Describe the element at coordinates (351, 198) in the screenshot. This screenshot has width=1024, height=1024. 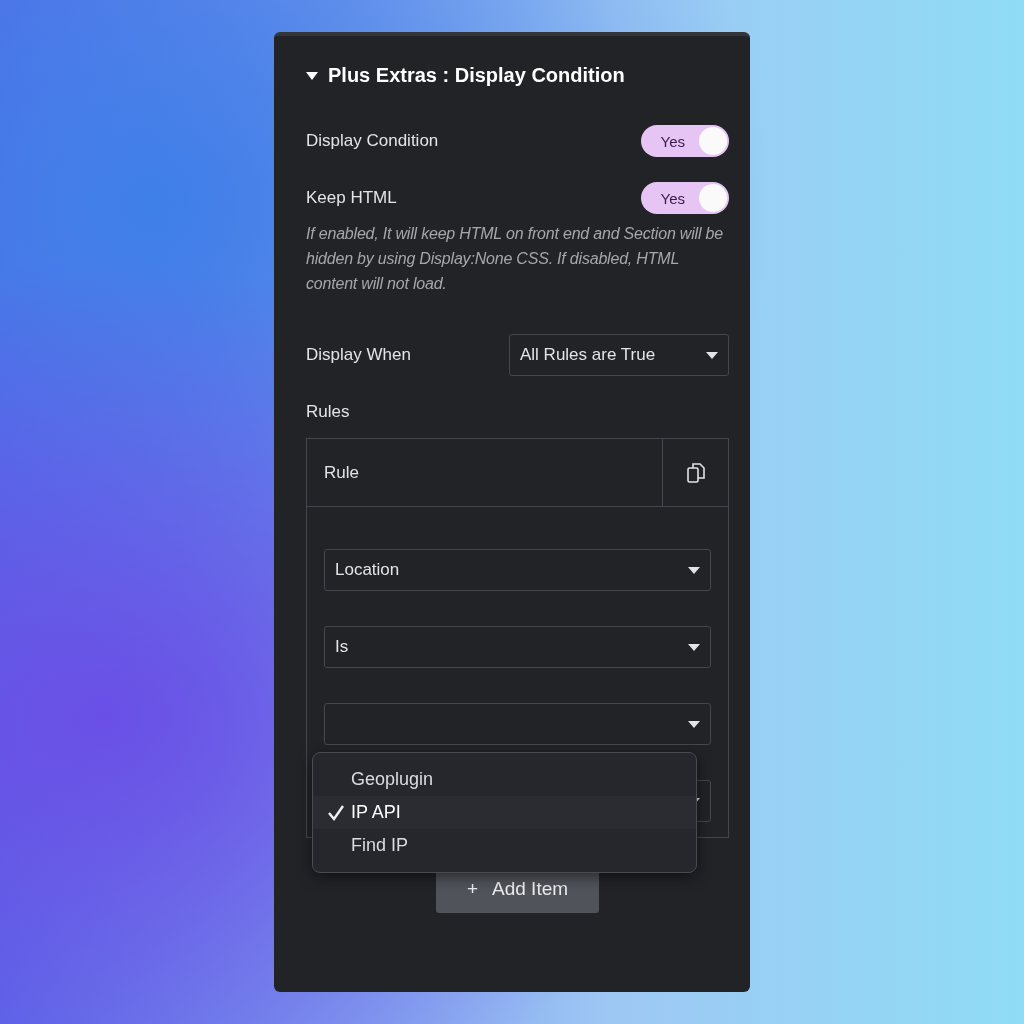
I see `toggle-label: Keep HTML` at that location.